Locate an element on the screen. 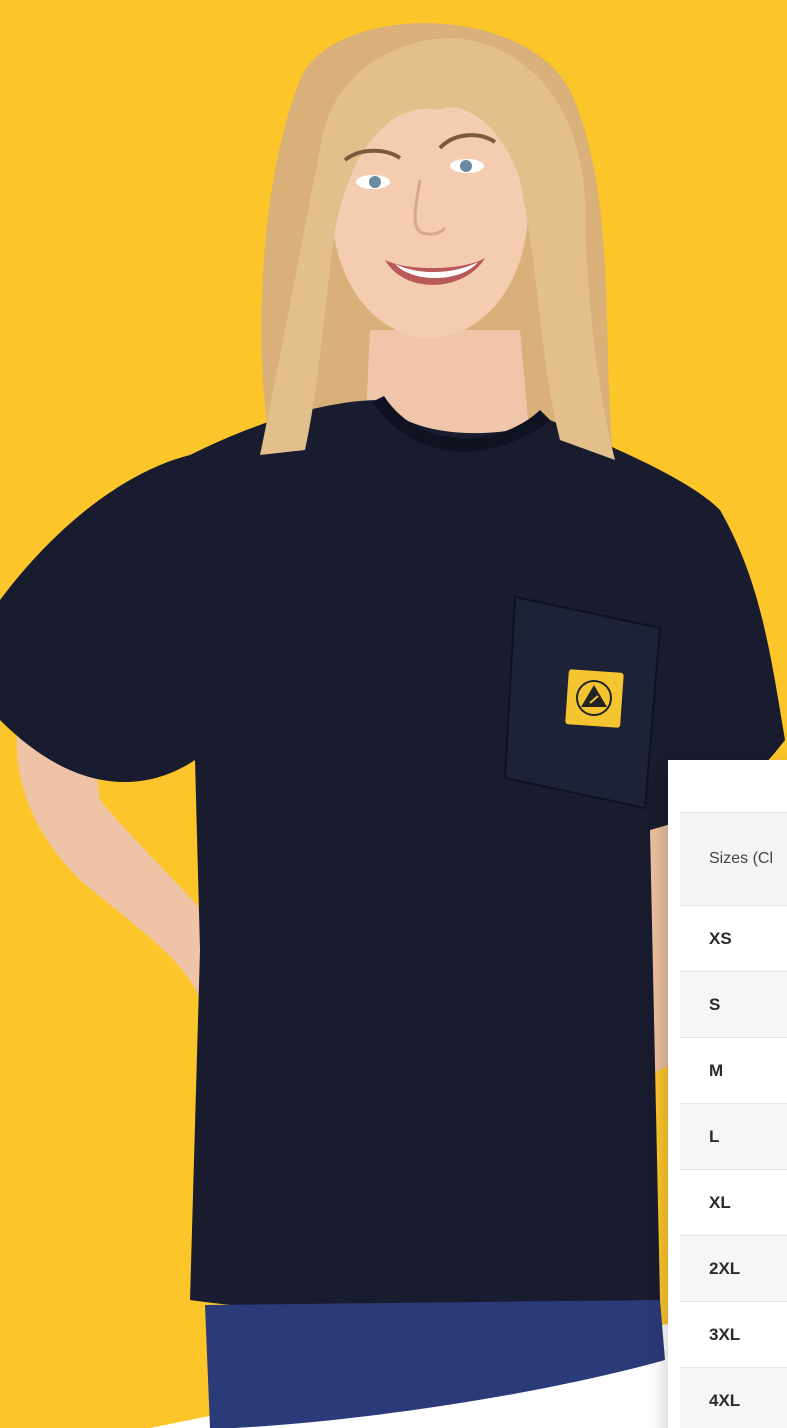 The width and height of the screenshot is (787, 1428). table-row: 2XL is located at coordinates (733, 1268).